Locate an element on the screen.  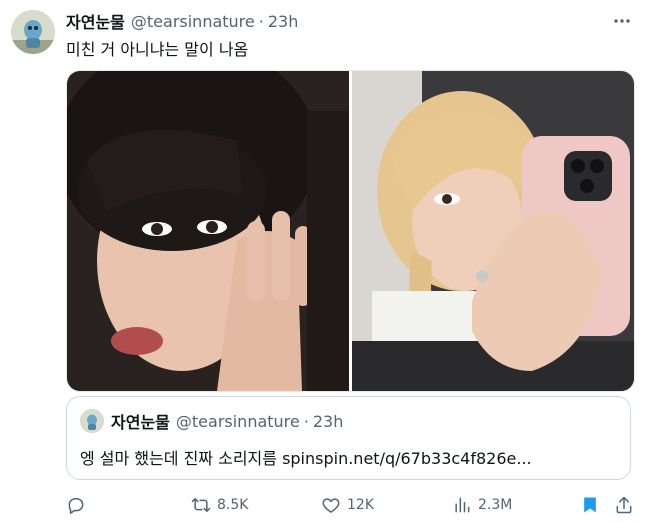
retweet-button: 8.5K is located at coordinates (219, 505).